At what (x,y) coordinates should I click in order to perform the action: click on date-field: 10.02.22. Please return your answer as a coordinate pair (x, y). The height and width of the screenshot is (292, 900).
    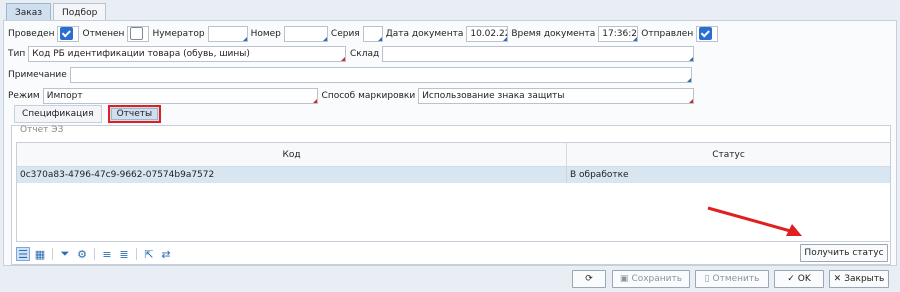
    Looking at the image, I should click on (487, 33).